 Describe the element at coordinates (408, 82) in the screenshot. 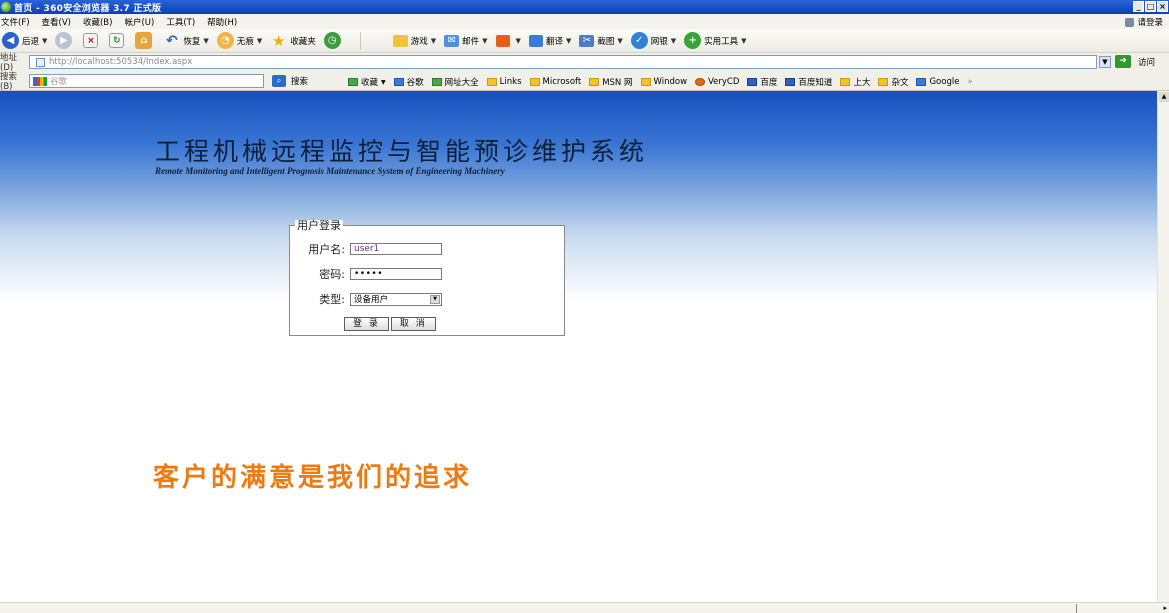

I see `link-google-cn: 谷歌` at that location.